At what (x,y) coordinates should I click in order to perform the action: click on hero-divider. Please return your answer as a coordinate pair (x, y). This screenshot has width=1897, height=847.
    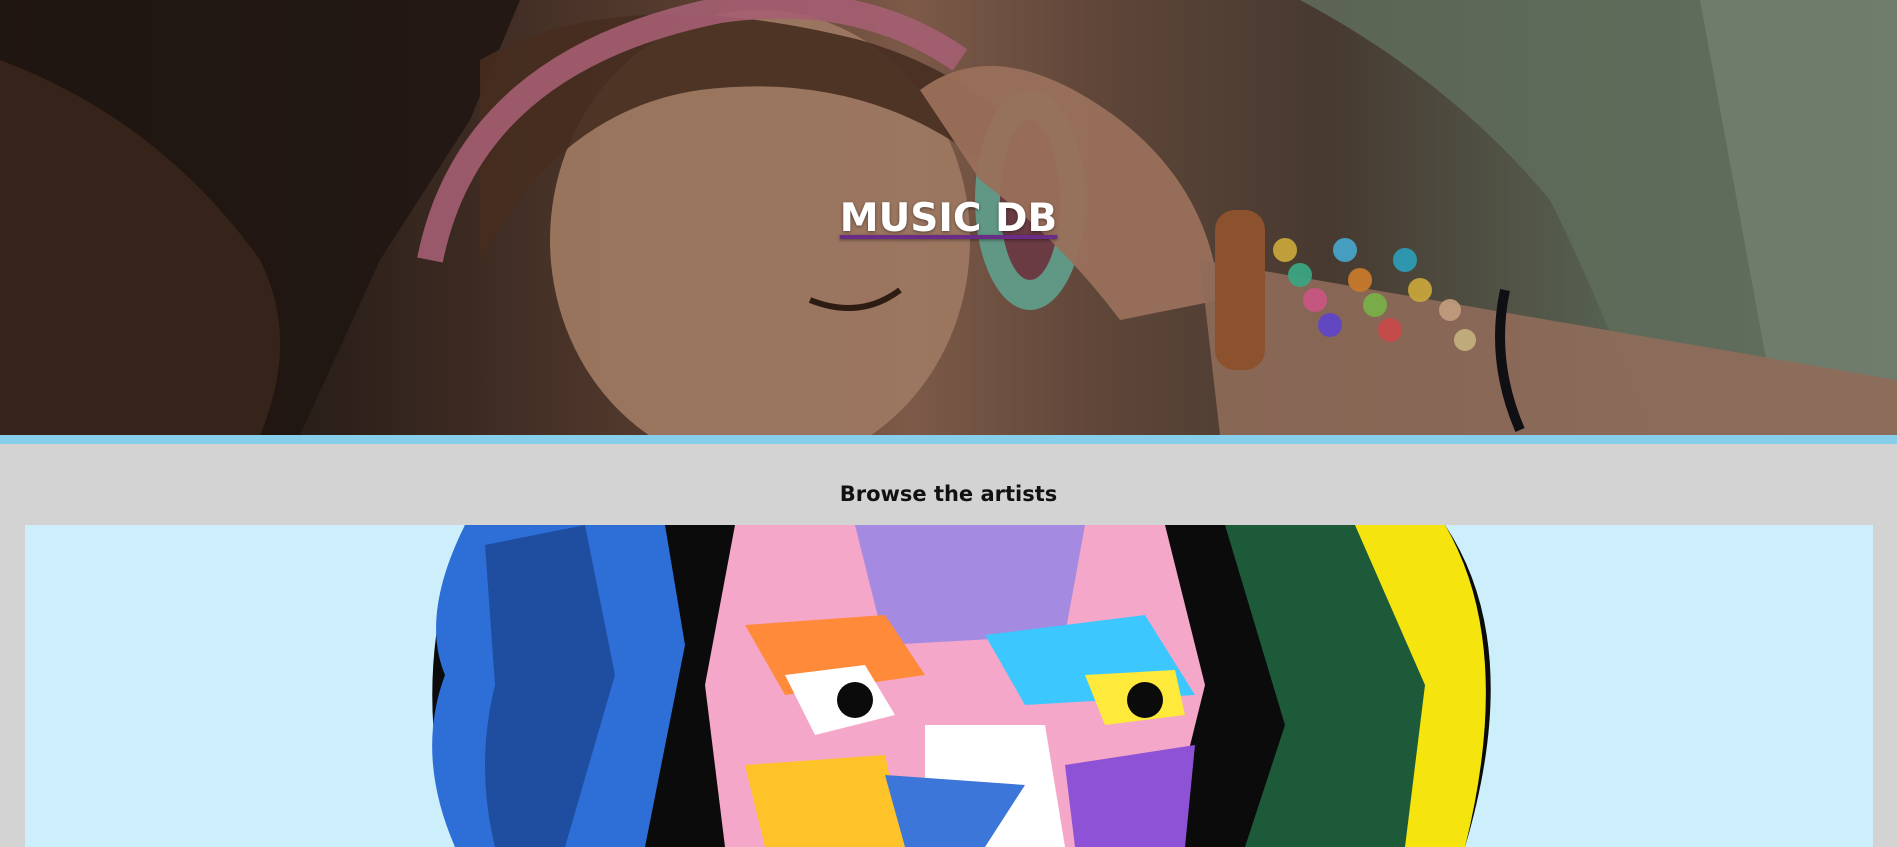
    Looking at the image, I should click on (948, 439).